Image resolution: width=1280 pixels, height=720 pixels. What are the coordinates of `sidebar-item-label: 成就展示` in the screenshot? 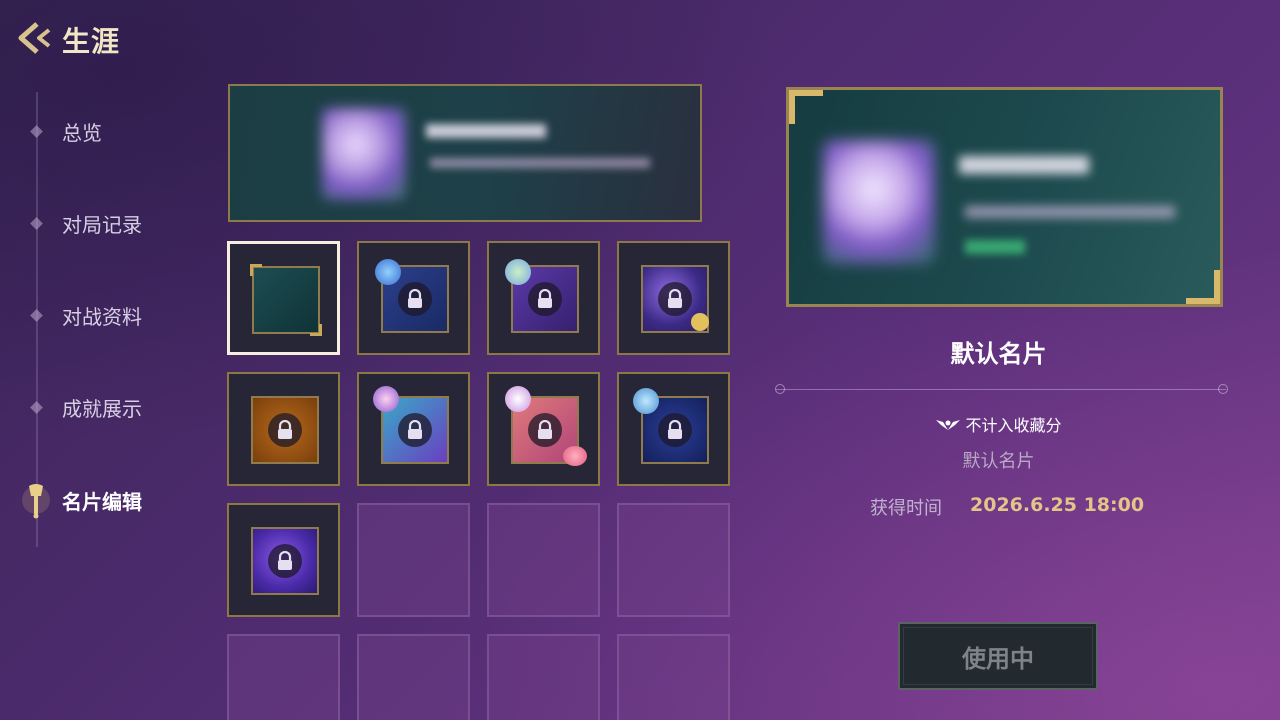 It's located at (102, 408).